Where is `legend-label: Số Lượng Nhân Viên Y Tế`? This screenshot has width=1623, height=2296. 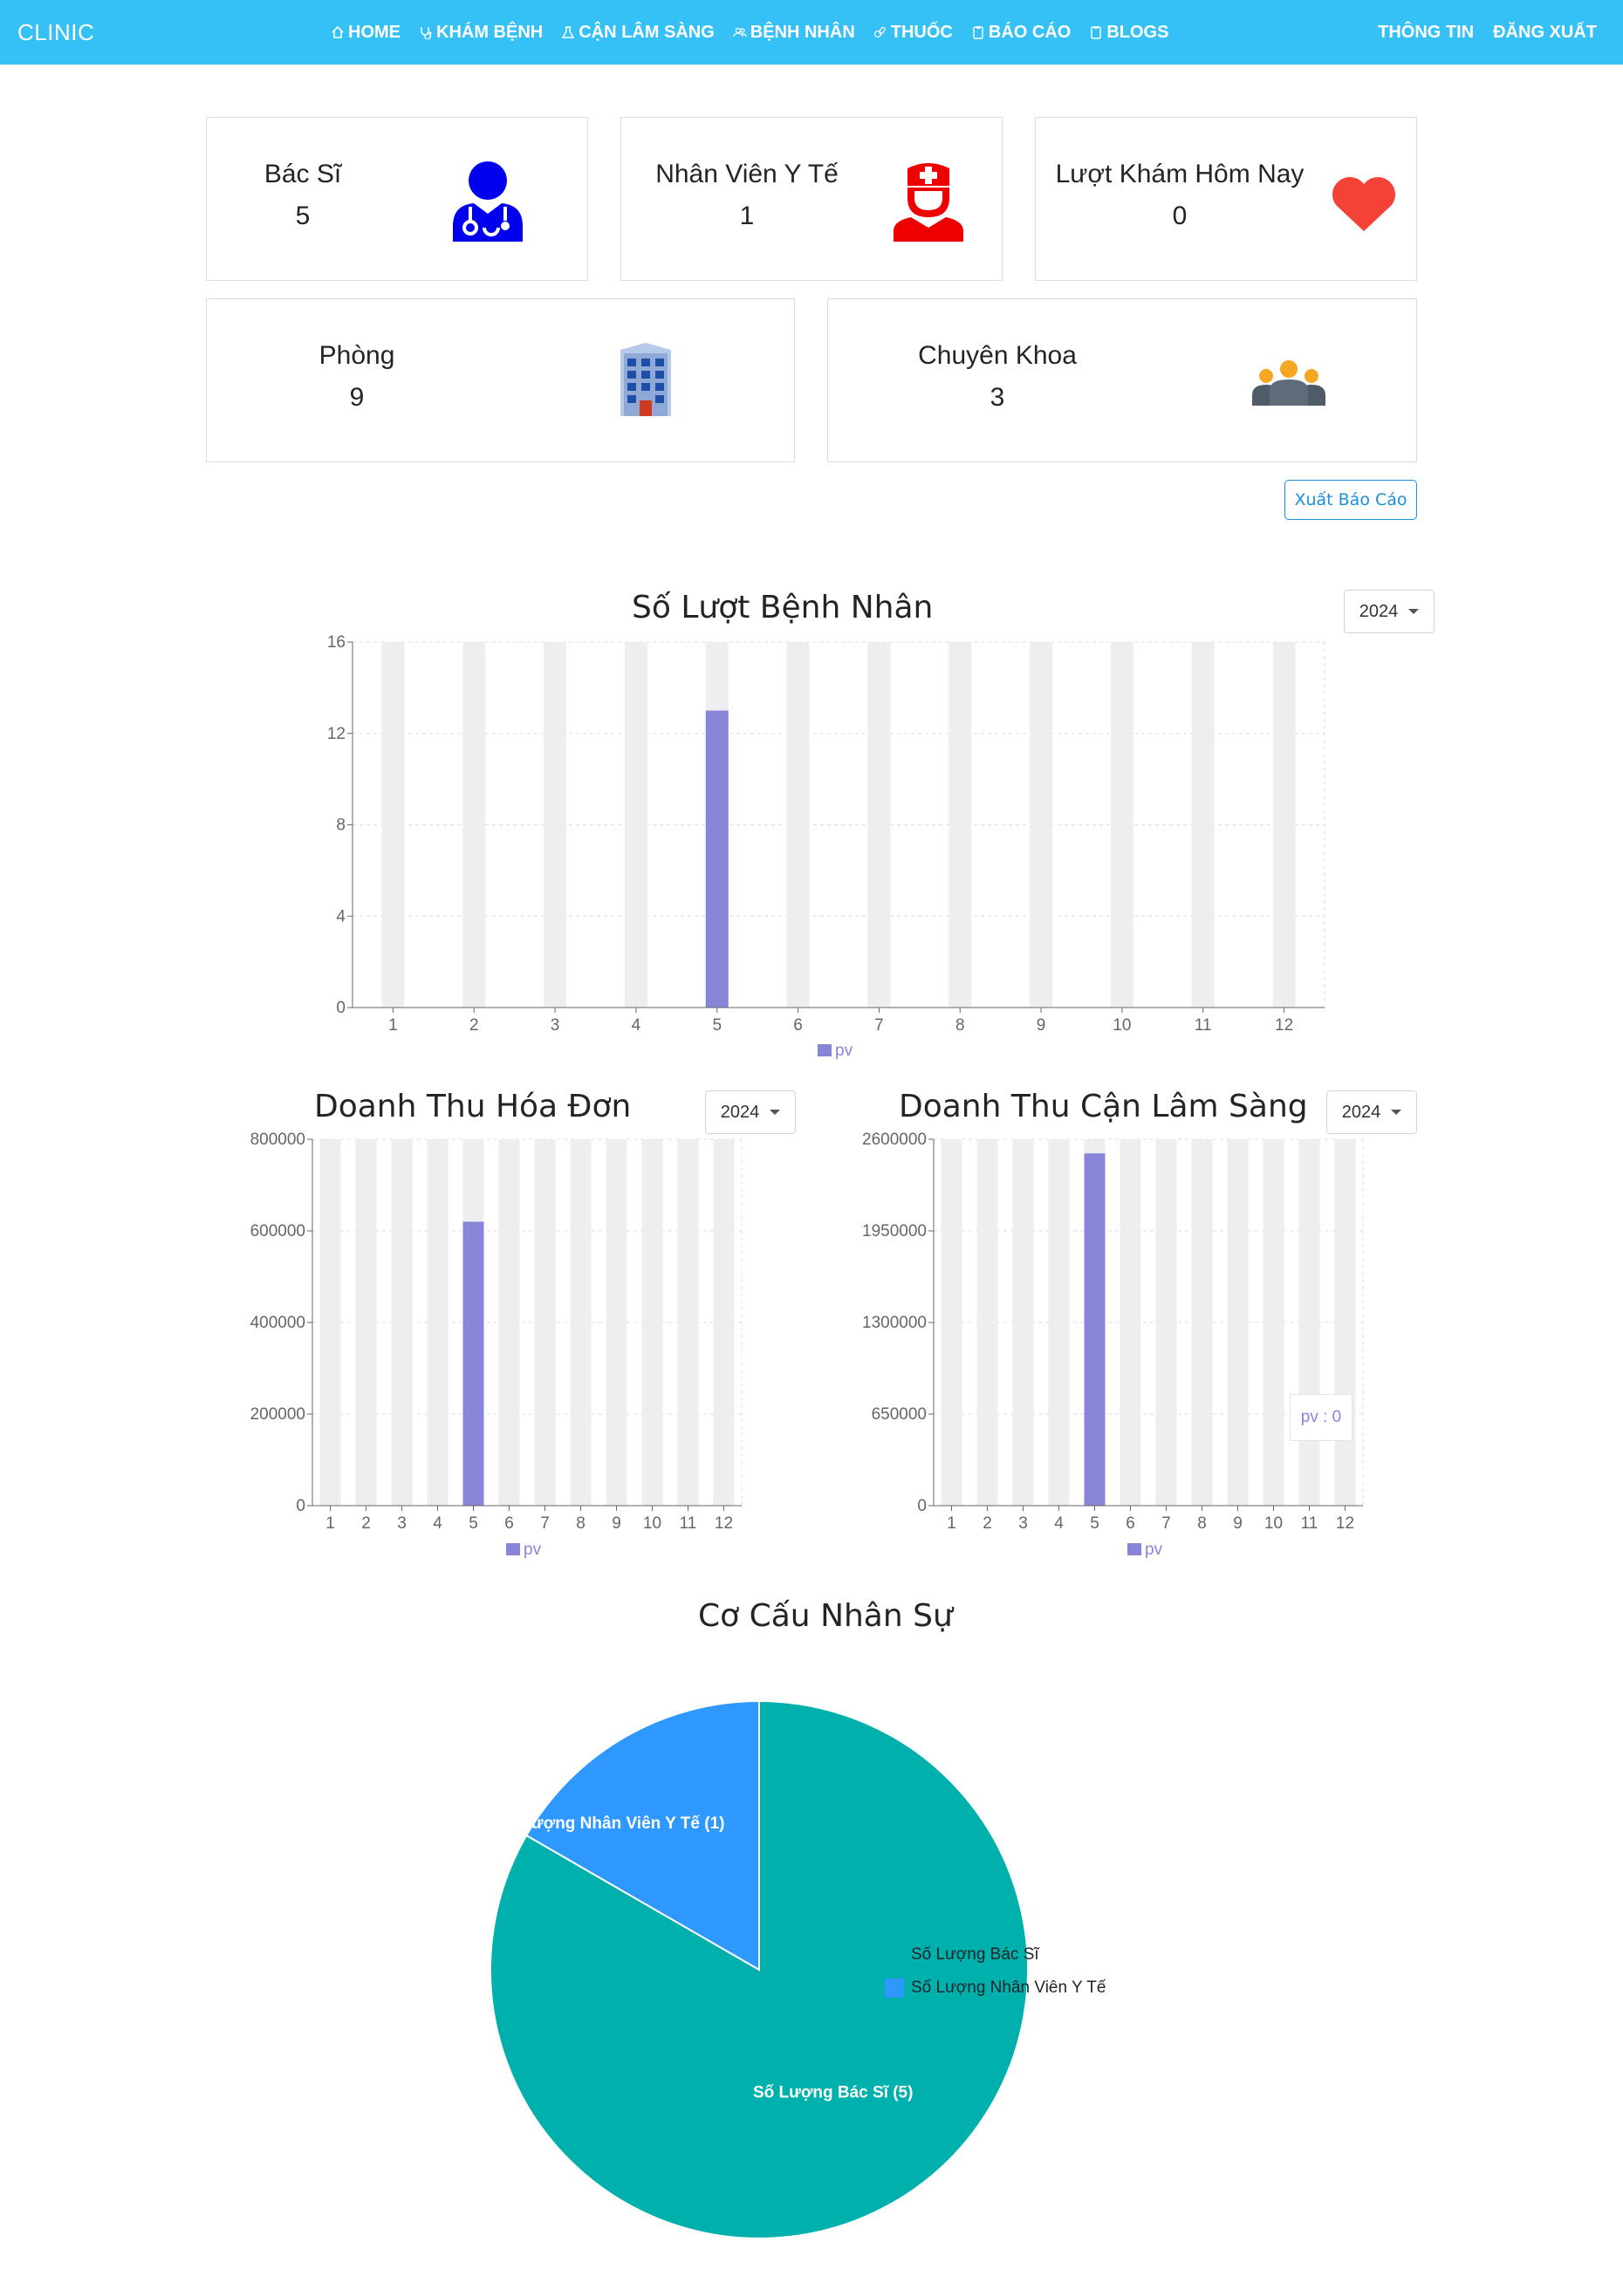
legend-label: Số Lượng Nhân Viên Y Tế is located at coordinates (1009, 1987).